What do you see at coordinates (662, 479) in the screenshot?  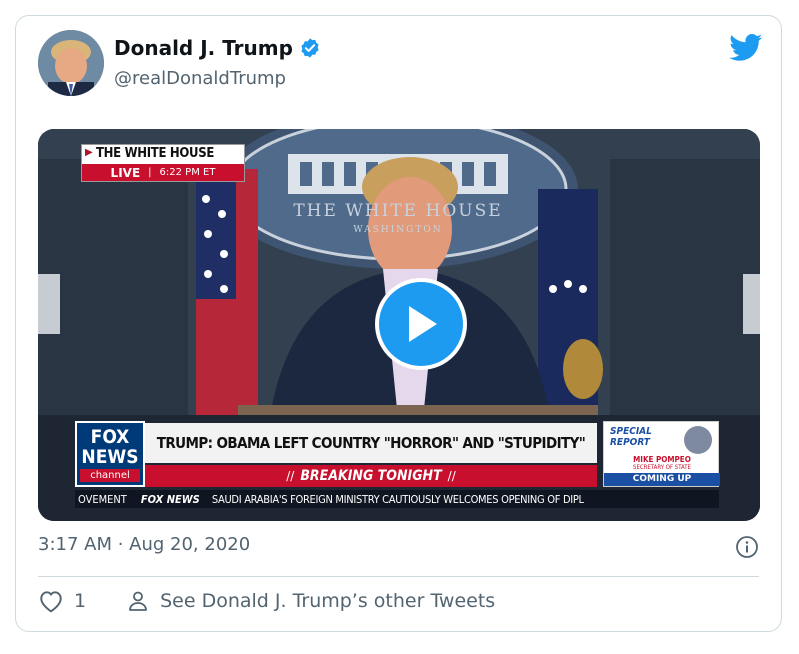 I see `special-report-status: COMING UP` at bounding box center [662, 479].